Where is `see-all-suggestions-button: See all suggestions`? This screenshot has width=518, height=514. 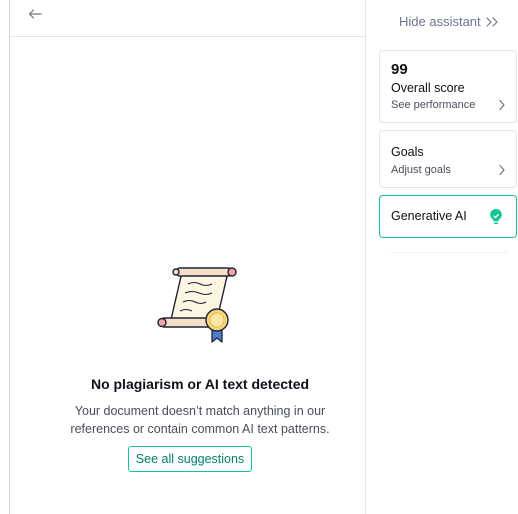
see-all-suggestions-button: See all suggestions is located at coordinates (190, 459).